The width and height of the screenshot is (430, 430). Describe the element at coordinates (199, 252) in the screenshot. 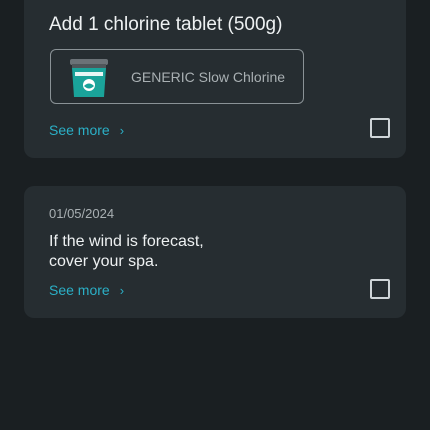

I see `task-text: If the wind is forecast, cover your spa.` at that location.